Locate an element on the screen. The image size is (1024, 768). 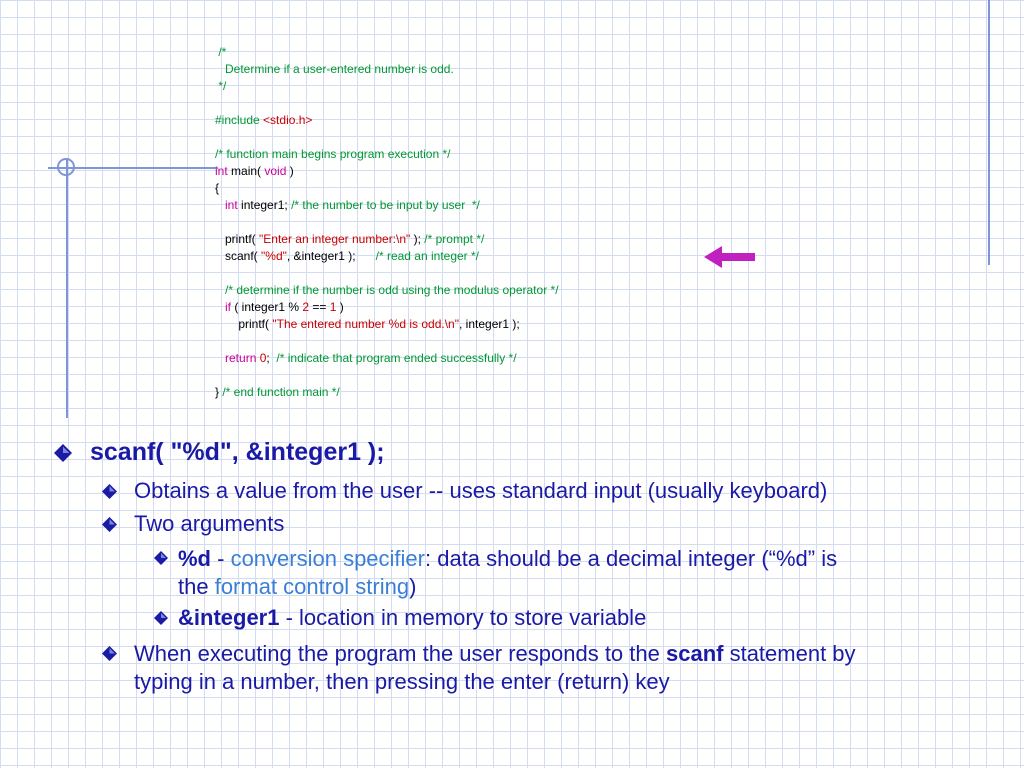
code-line: } /* end function main */ is located at coordinates (387, 392).